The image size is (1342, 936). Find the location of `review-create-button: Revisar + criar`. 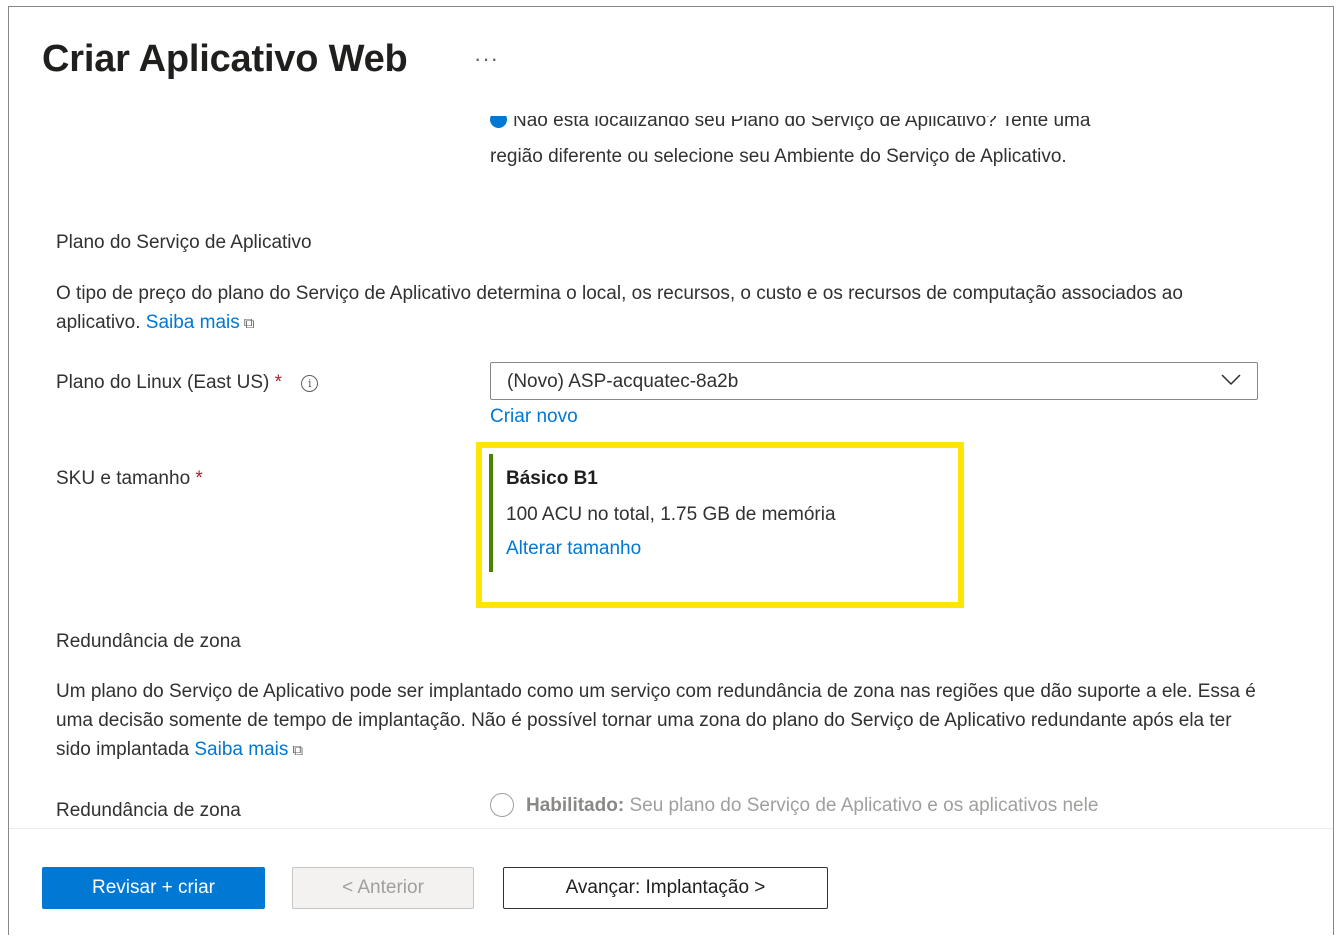

review-create-button: Revisar + criar is located at coordinates (153, 888).